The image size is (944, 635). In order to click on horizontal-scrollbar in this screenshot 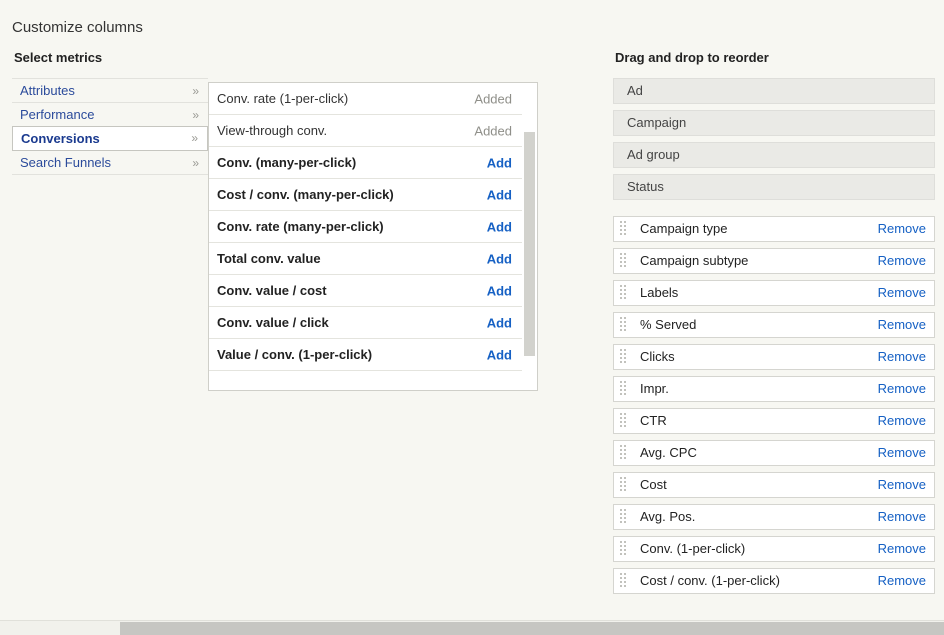, I will do `click(472, 627)`.